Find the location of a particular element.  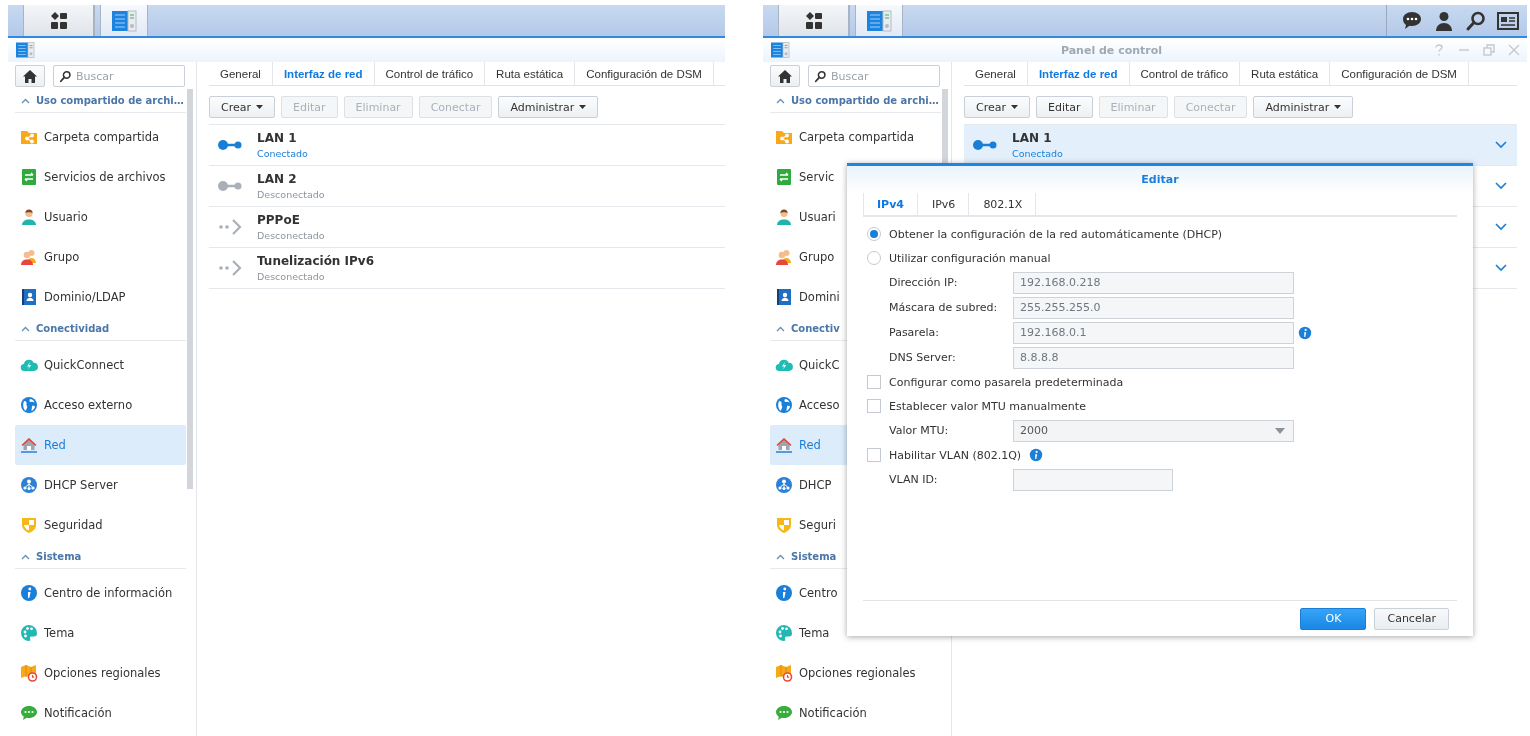

interface-name: LAN 2 is located at coordinates (277, 179).